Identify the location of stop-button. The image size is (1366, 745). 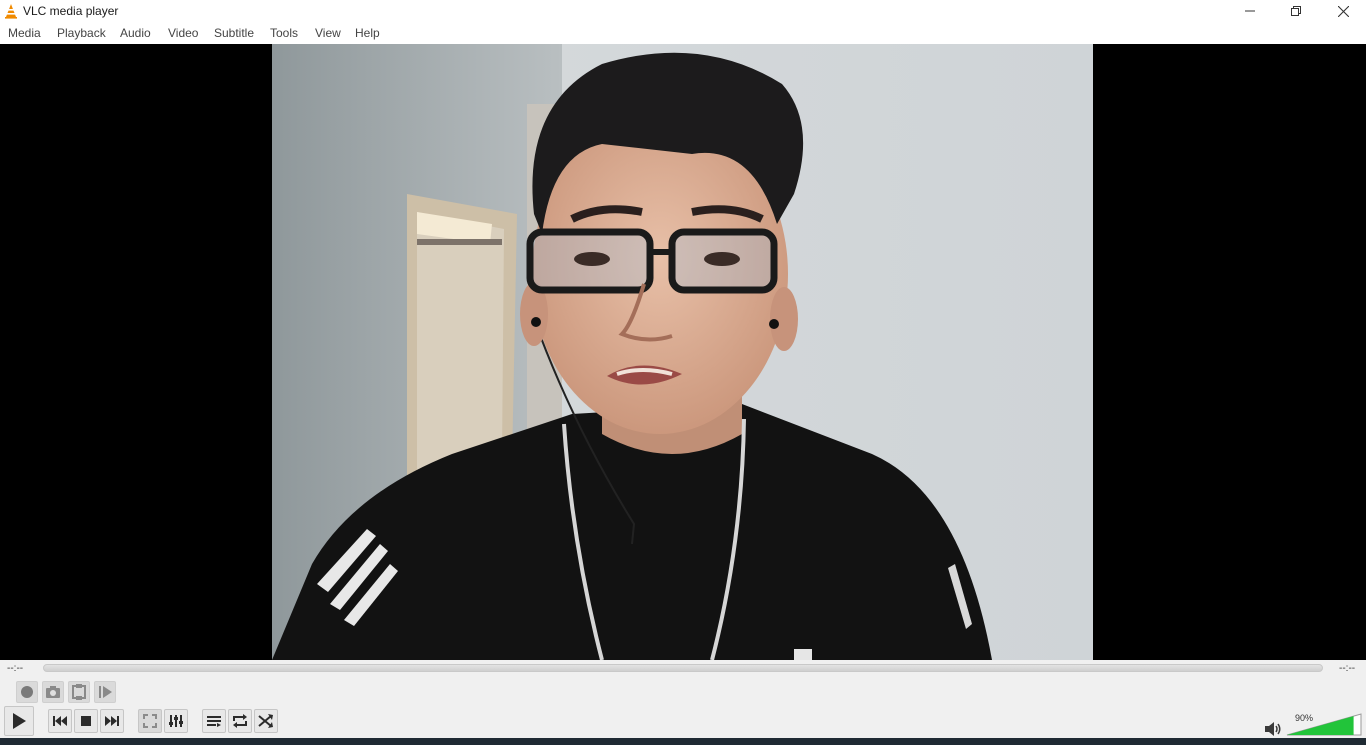
(86, 721).